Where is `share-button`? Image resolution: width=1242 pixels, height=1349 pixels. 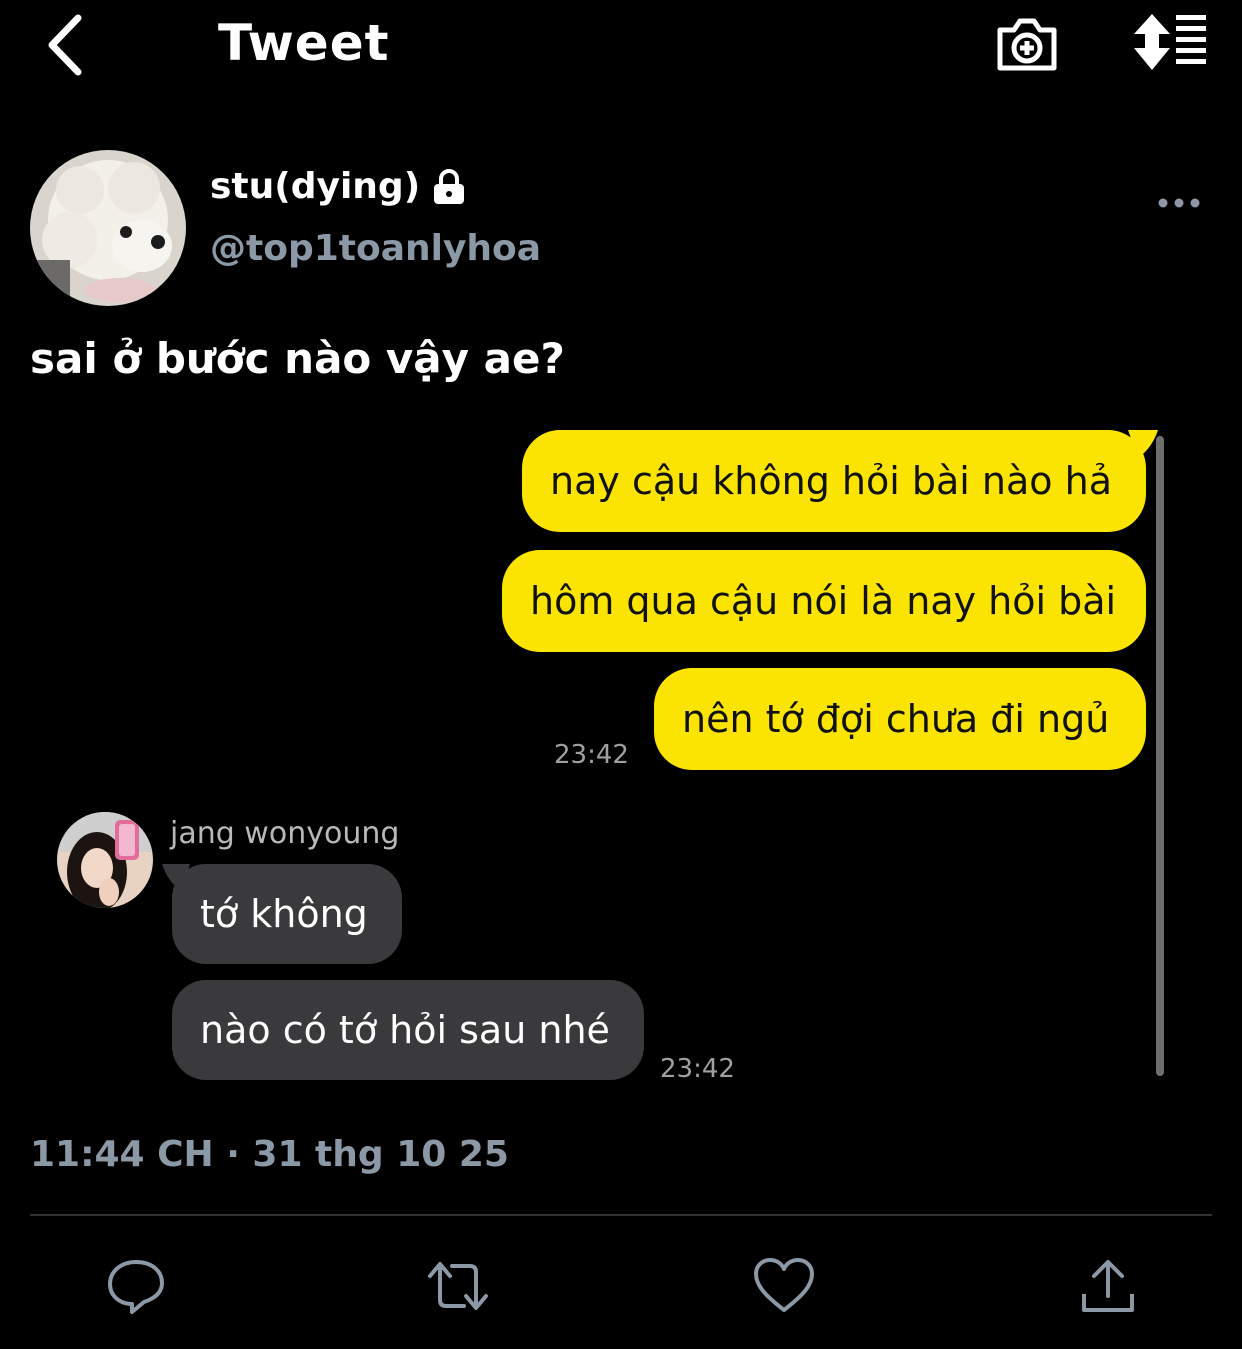
share-button is located at coordinates (1108, 1286).